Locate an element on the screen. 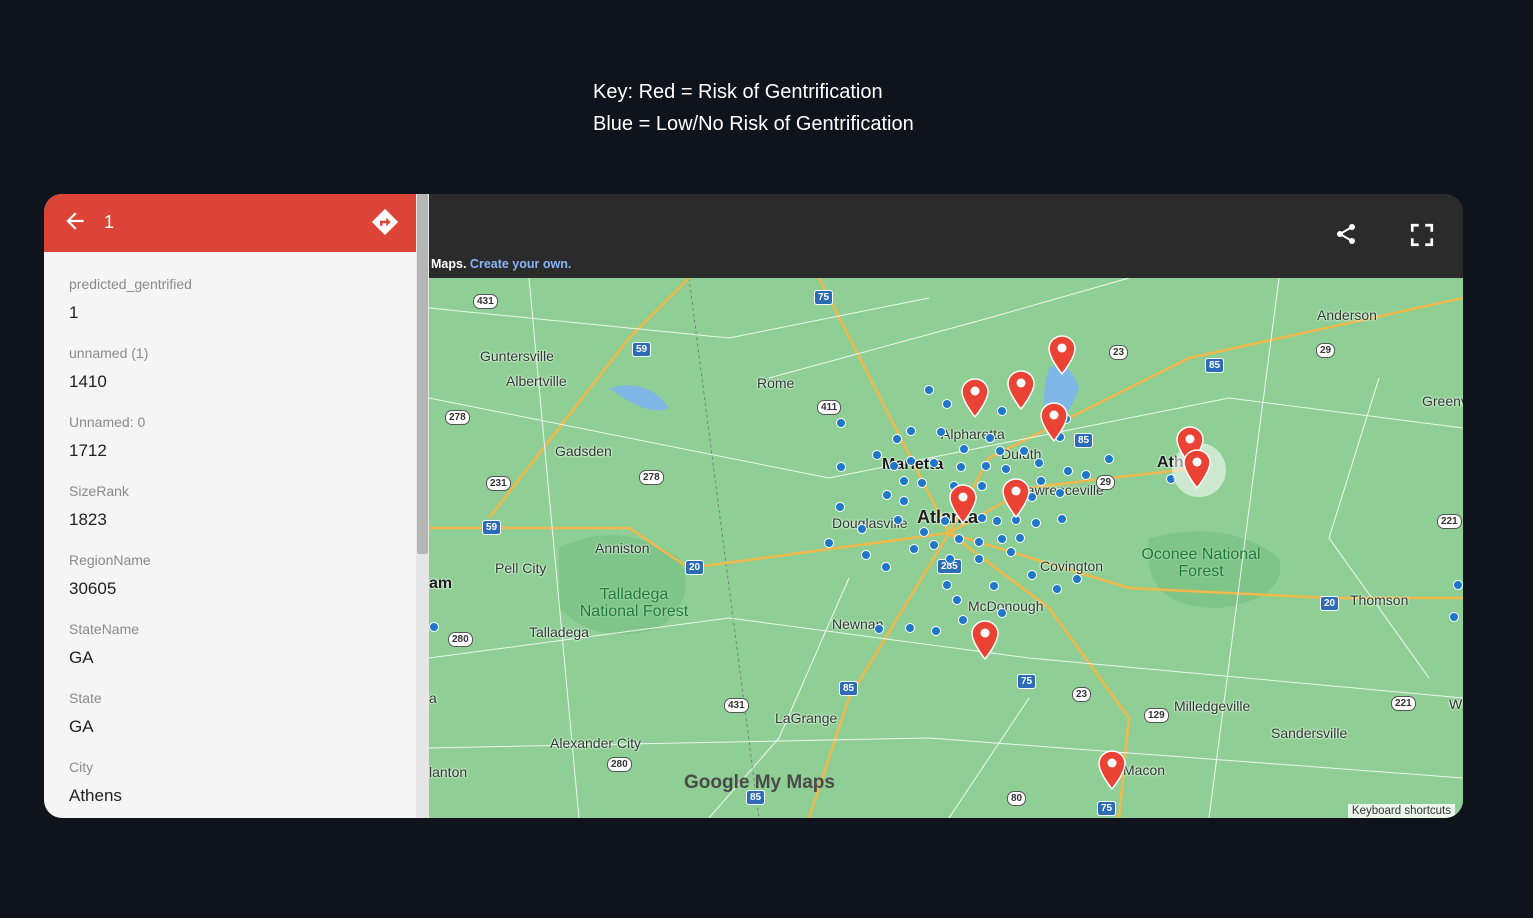  selected-risk-marker-pin-icon is located at coordinates (1197, 469).